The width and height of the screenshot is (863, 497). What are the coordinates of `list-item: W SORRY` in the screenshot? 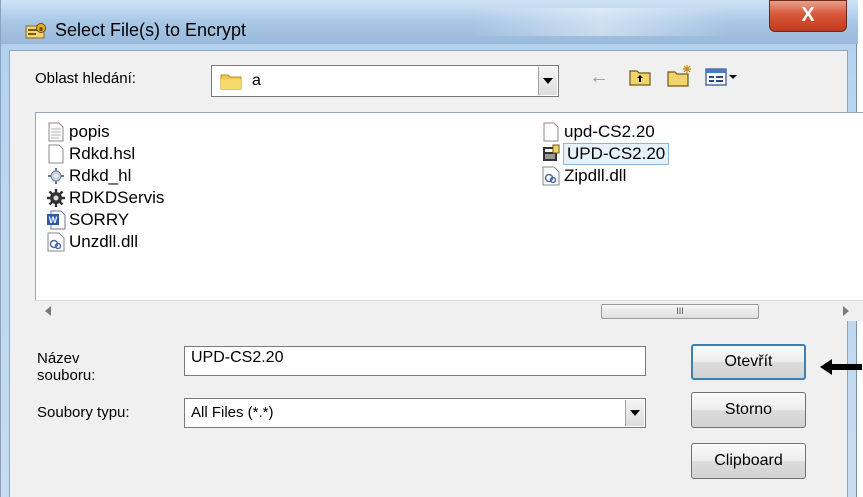 It's located at (87, 220).